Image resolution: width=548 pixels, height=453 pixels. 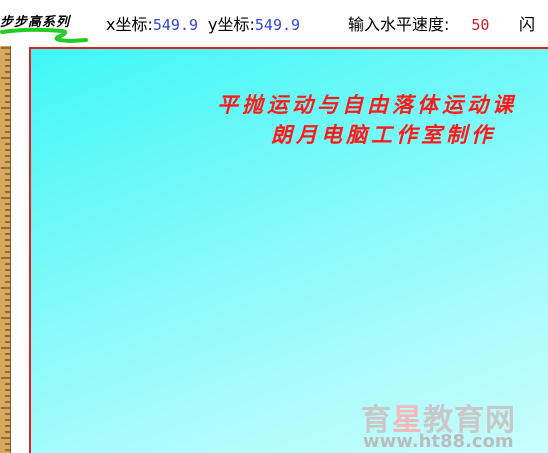 I want to click on x-coord-value: 549.9, so click(x=175, y=25).